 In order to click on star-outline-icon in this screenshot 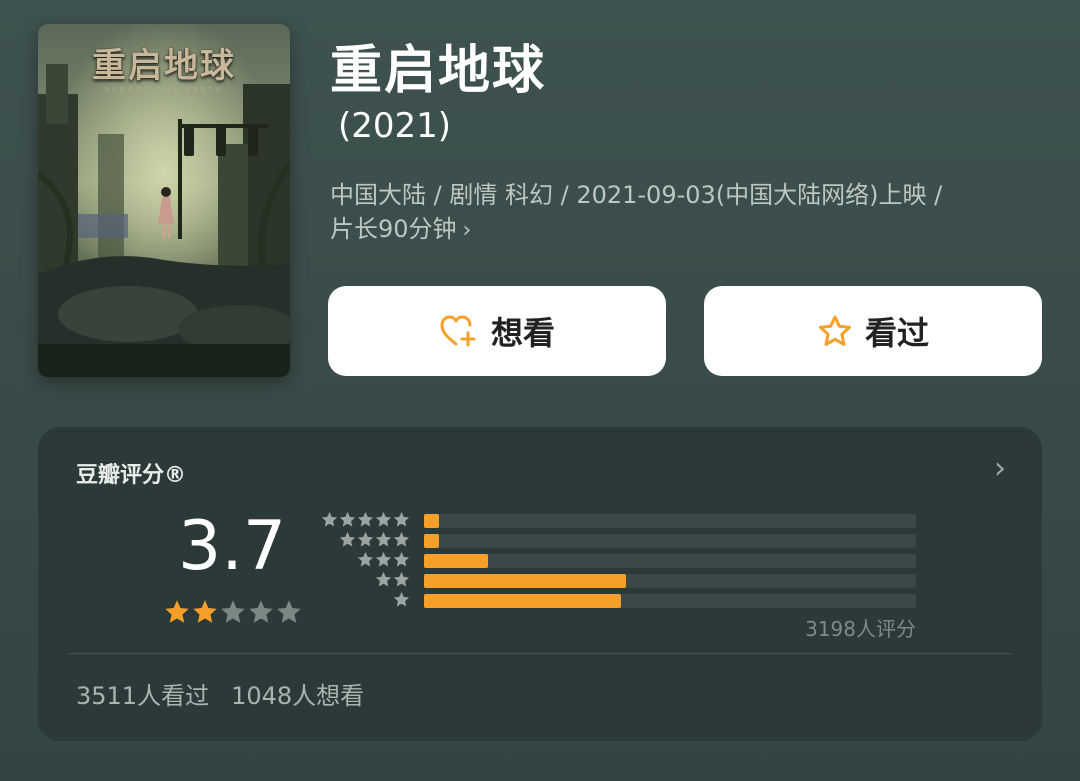, I will do `click(835, 331)`.